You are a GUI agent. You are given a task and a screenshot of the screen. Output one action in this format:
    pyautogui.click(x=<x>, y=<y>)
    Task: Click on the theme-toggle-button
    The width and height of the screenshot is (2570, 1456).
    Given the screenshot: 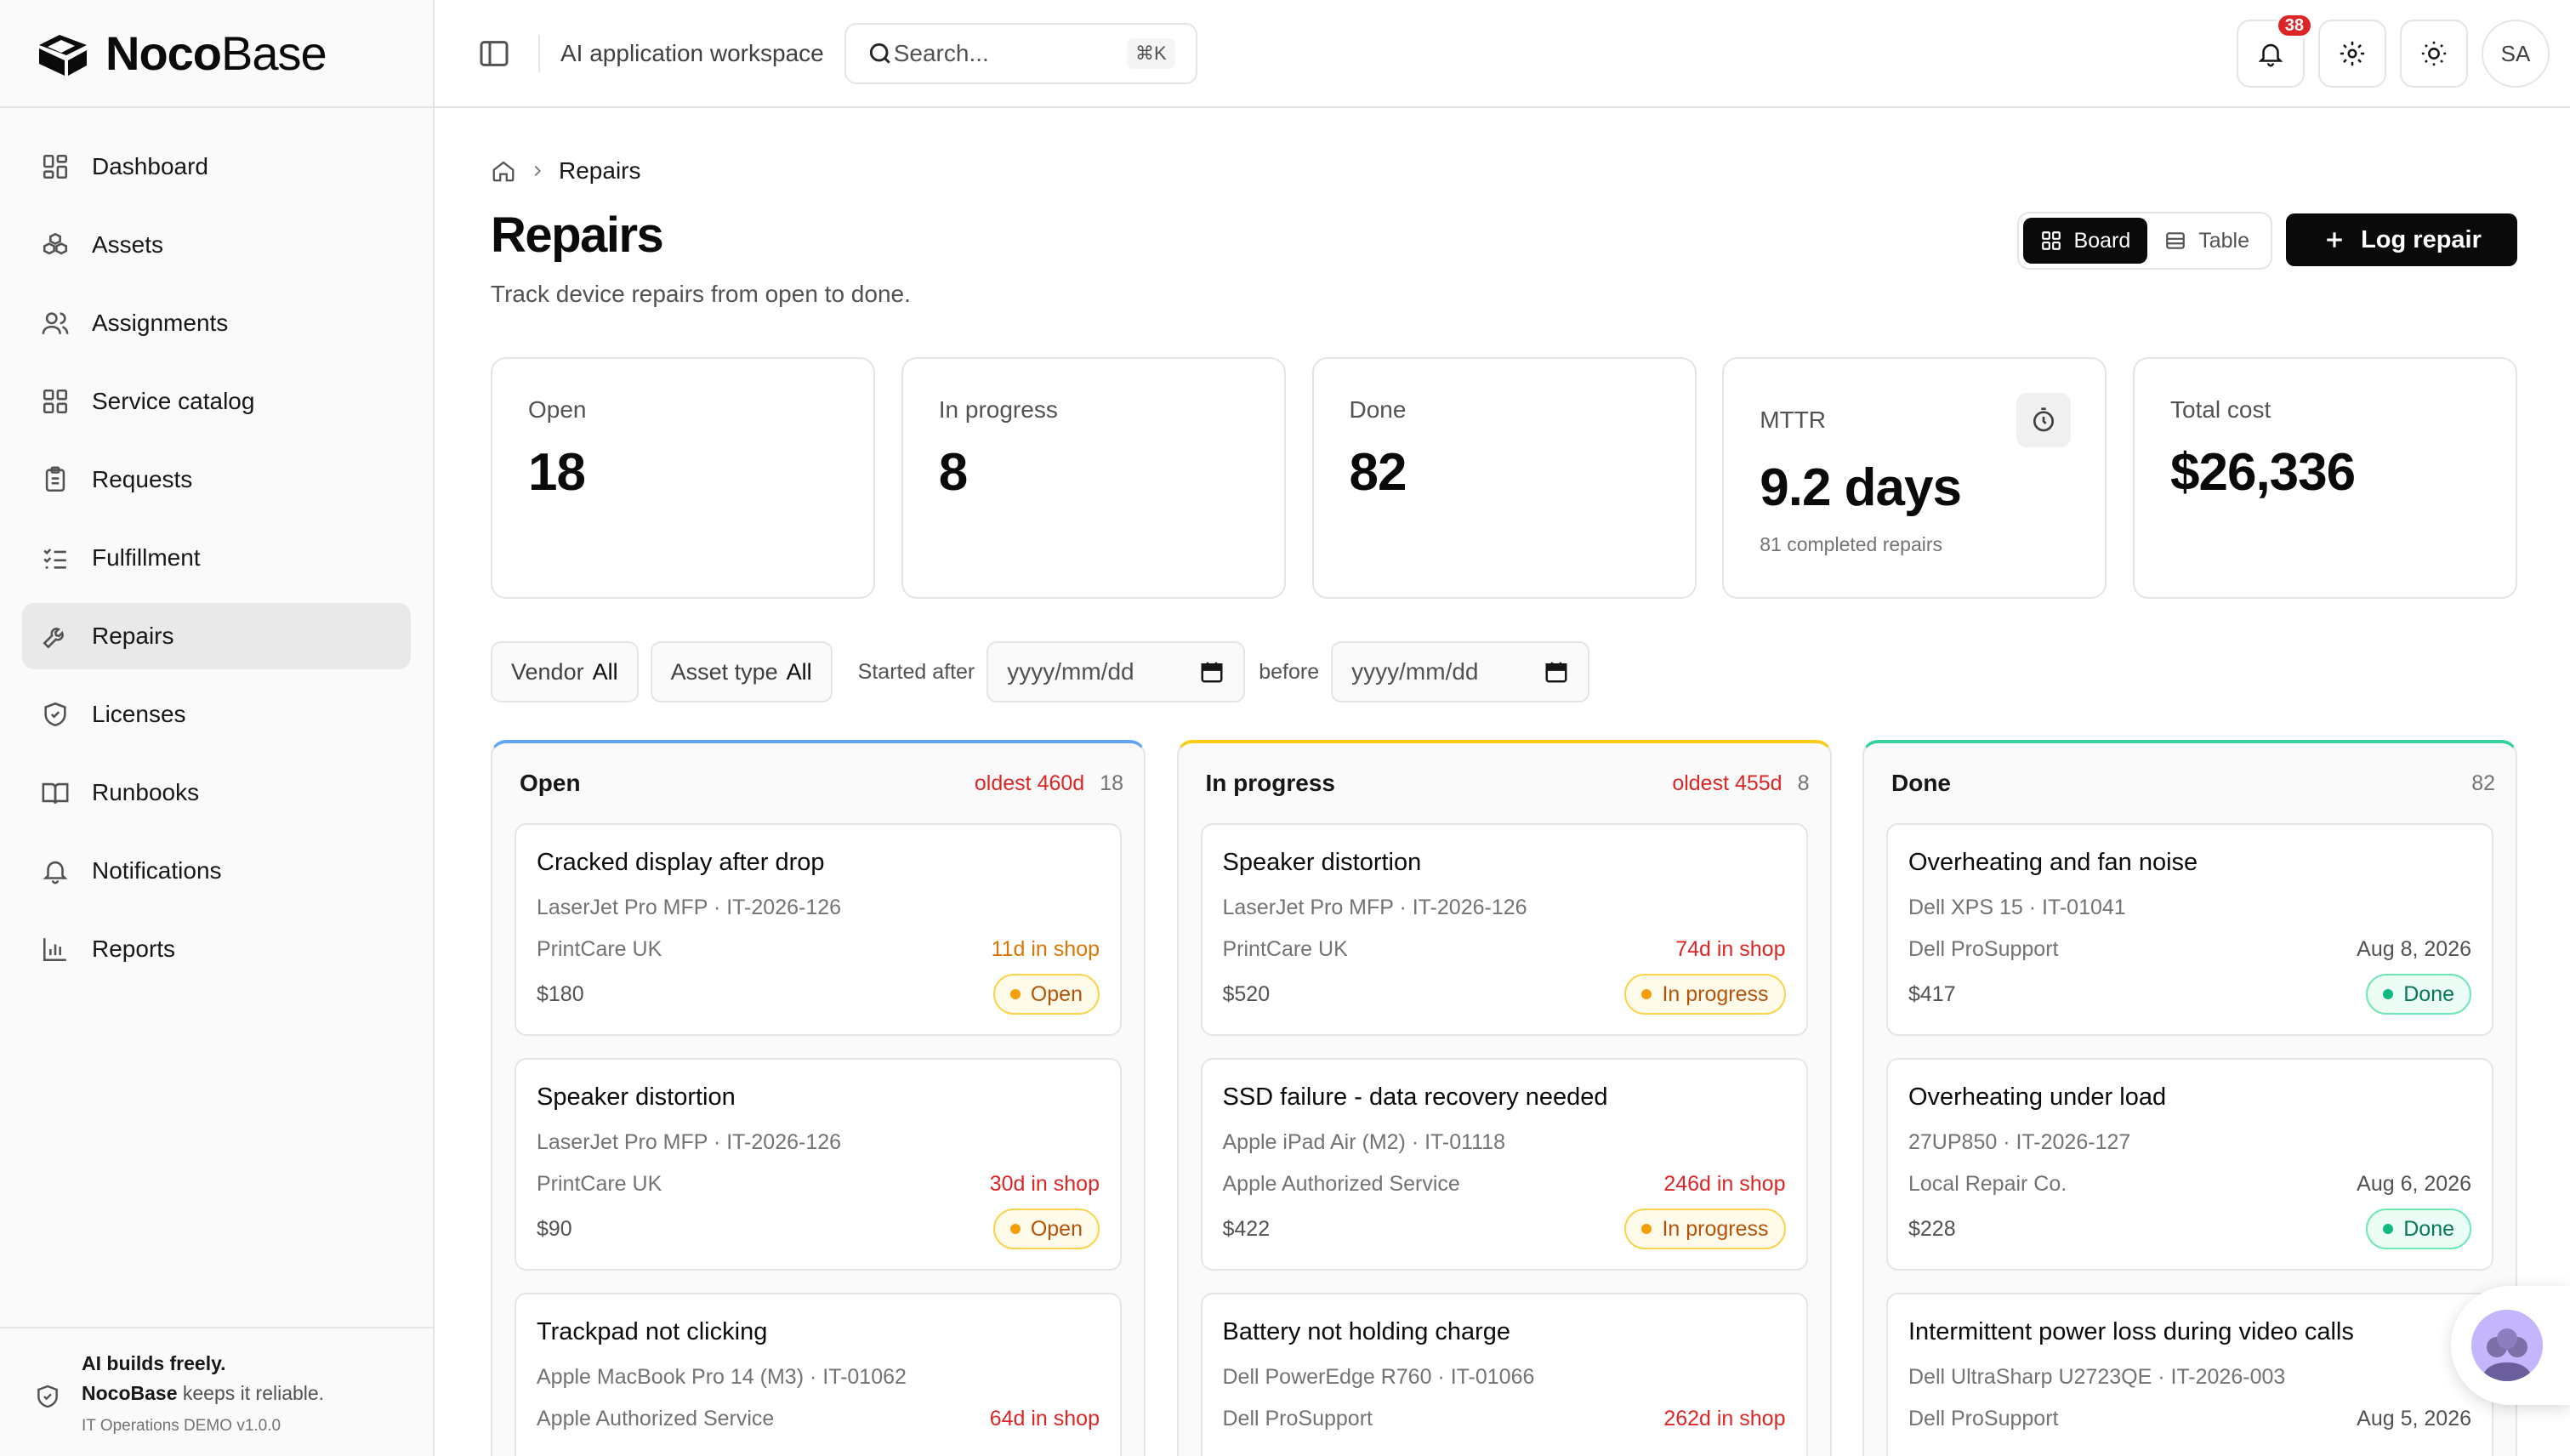 What is the action you would take?
    pyautogui.click(x=2434, y=54)
    